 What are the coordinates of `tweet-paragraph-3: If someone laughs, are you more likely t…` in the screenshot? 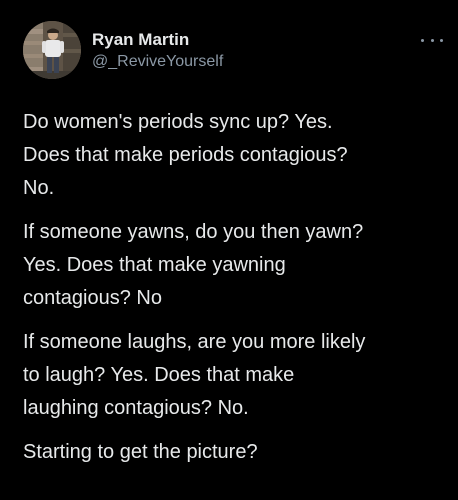 It's located at (194, 375).